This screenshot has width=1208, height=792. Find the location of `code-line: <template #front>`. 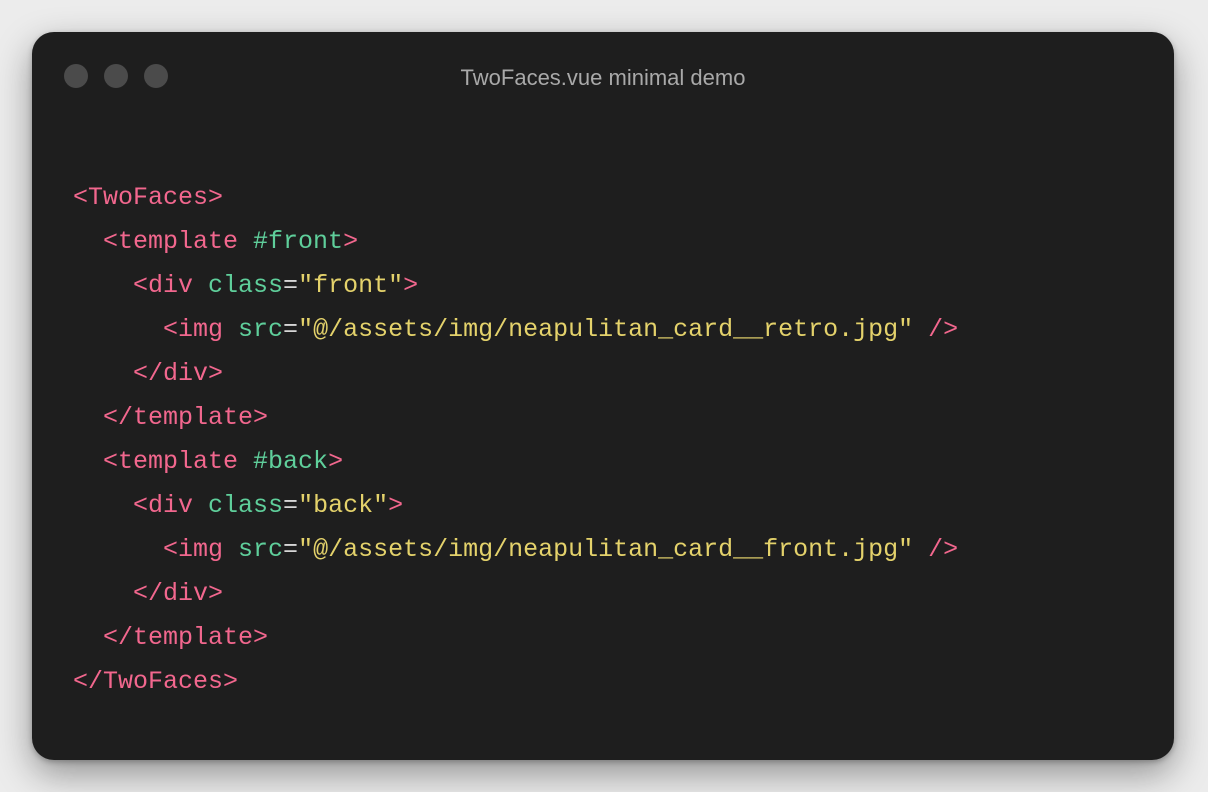

code-line: <template #front> is located at coordinates (515, 242).